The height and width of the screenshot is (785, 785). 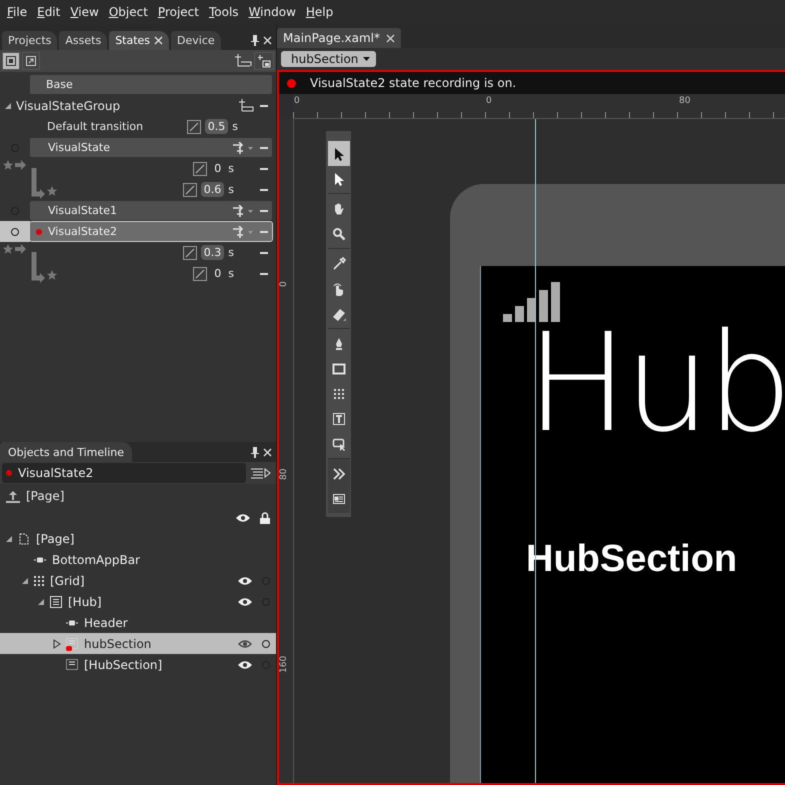 I want to click on panel-title: Objects and Timeline, so click(x=66, y=452).